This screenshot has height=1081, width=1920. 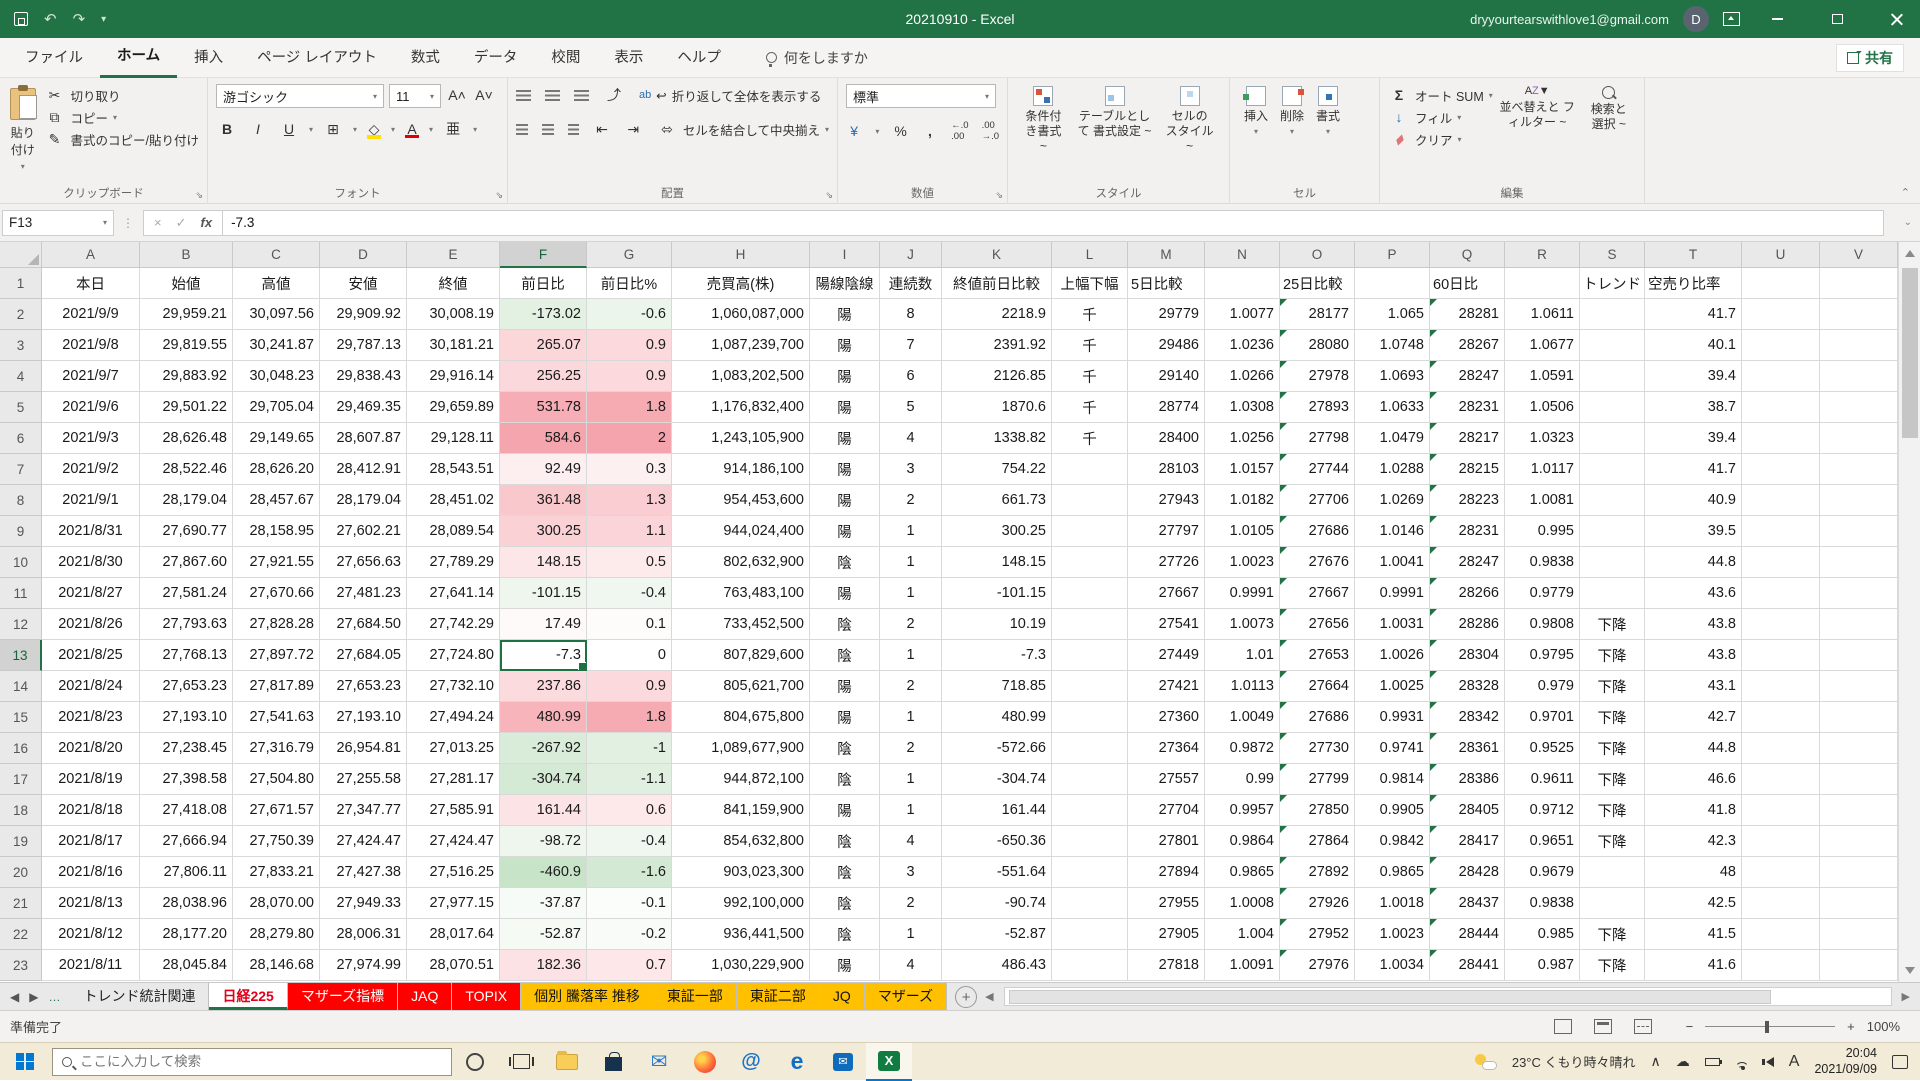 What do you see at coordinates (1256, 134) in the screenshot?
I see `insert-cells-button: 挿入 ▾` at bounding box center [1256, 134].